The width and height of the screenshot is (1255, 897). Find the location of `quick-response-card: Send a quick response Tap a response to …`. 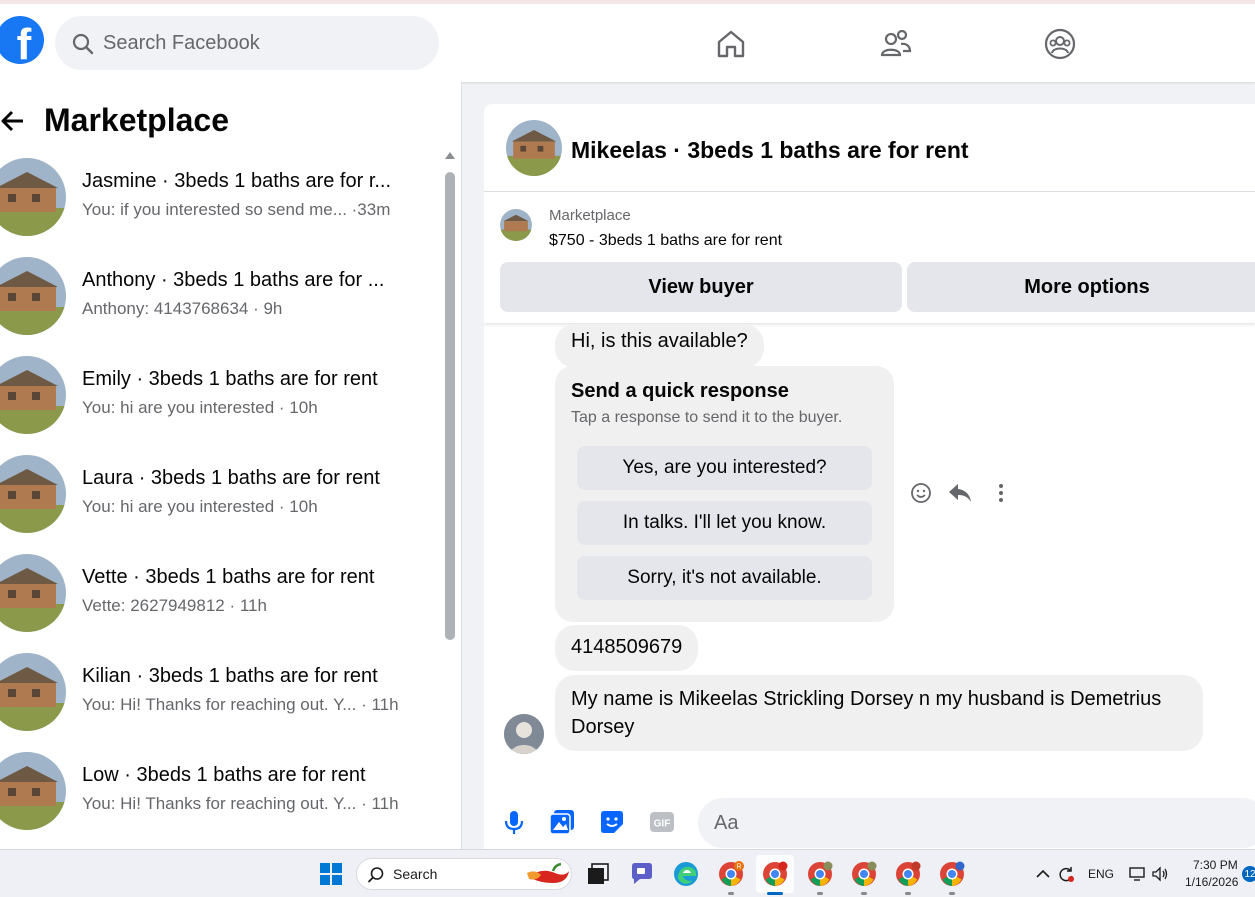

quick-response-card: Send a quick response Tap a response to … is located at coordinates (724, 494).